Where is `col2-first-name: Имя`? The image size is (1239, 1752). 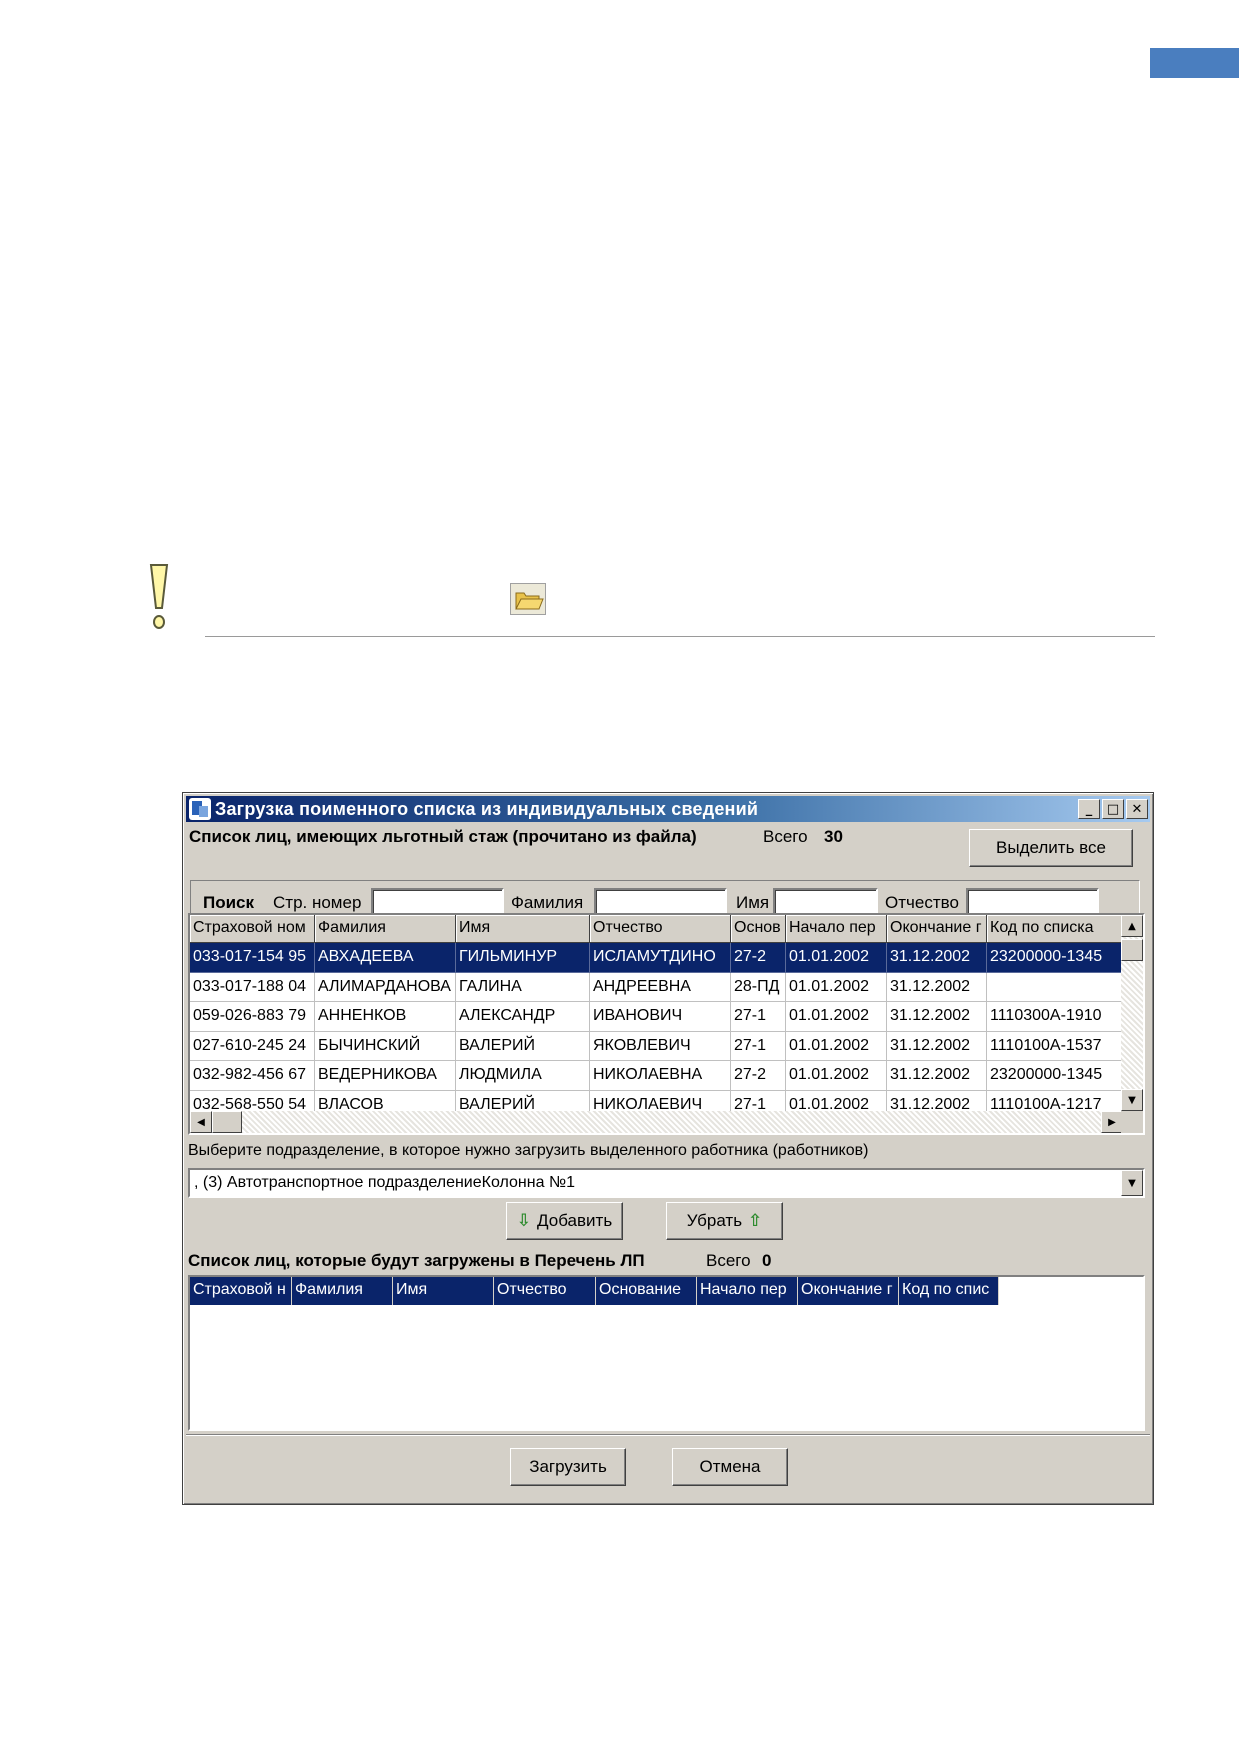
col2-first-name: Имя is located at coordinates (443, 1291).